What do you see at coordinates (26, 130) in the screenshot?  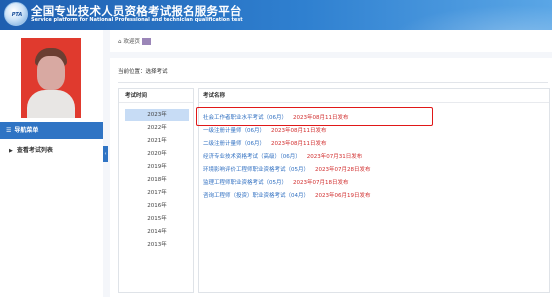 I see `nav-header-label: 导航菜单` at bounding box center [26, 130].